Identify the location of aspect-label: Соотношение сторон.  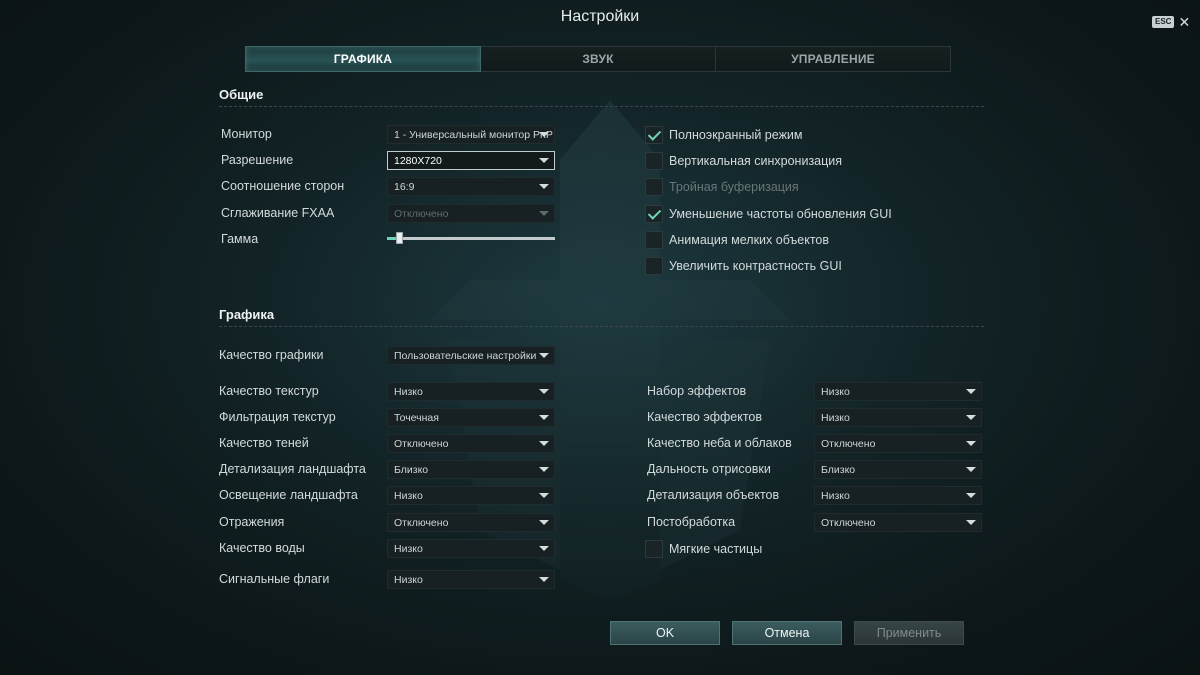
(283, 186).